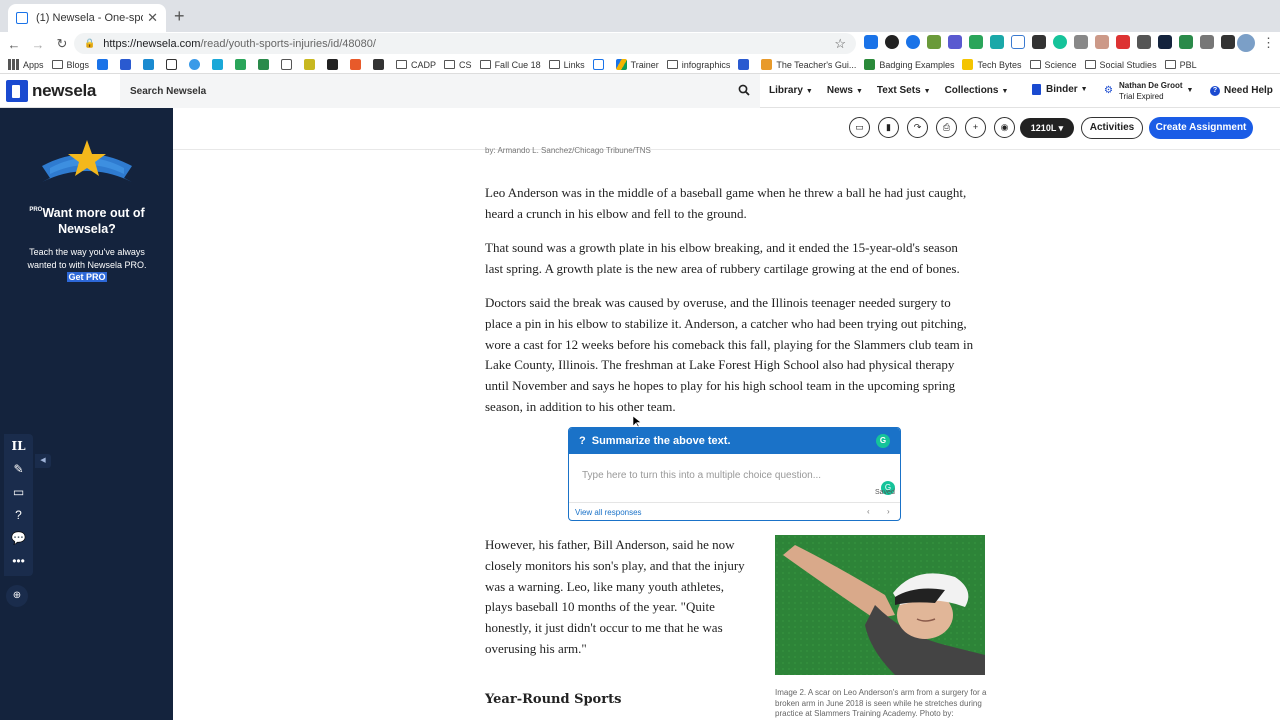  I want to click on add-icon: +, so click(975, 127).